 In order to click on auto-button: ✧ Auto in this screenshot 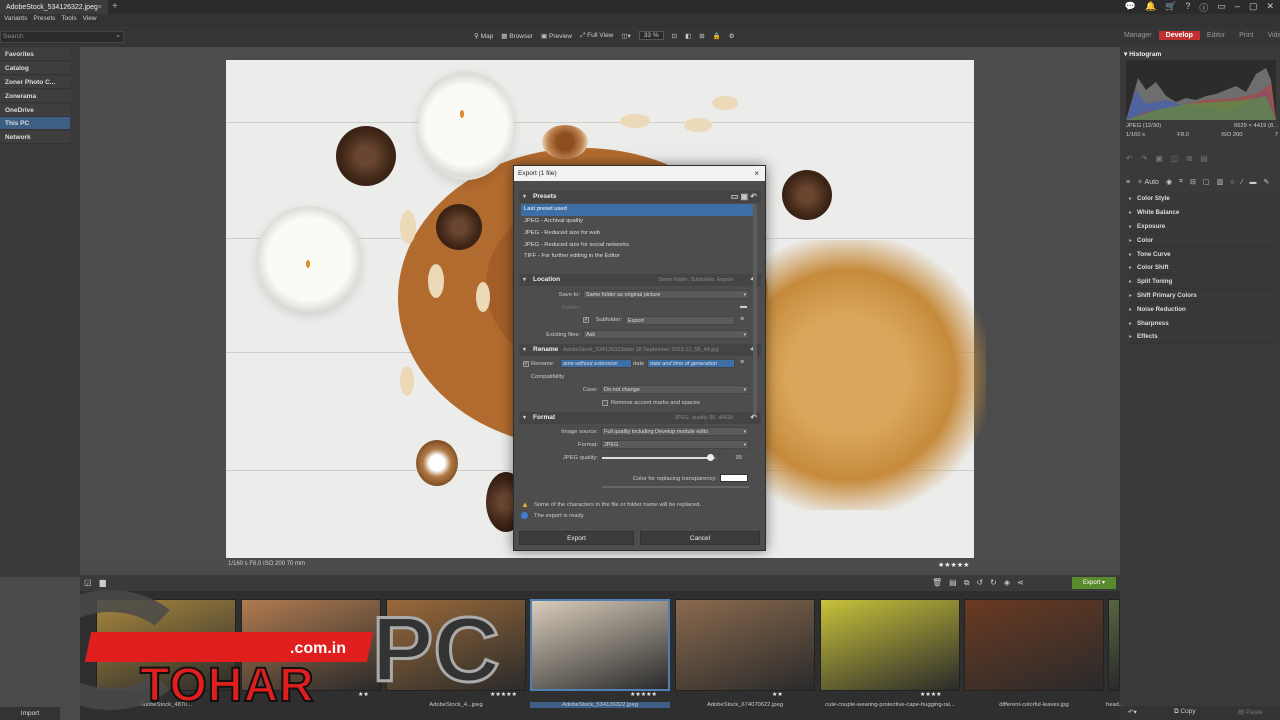, I will do `click(1148, 182)`.